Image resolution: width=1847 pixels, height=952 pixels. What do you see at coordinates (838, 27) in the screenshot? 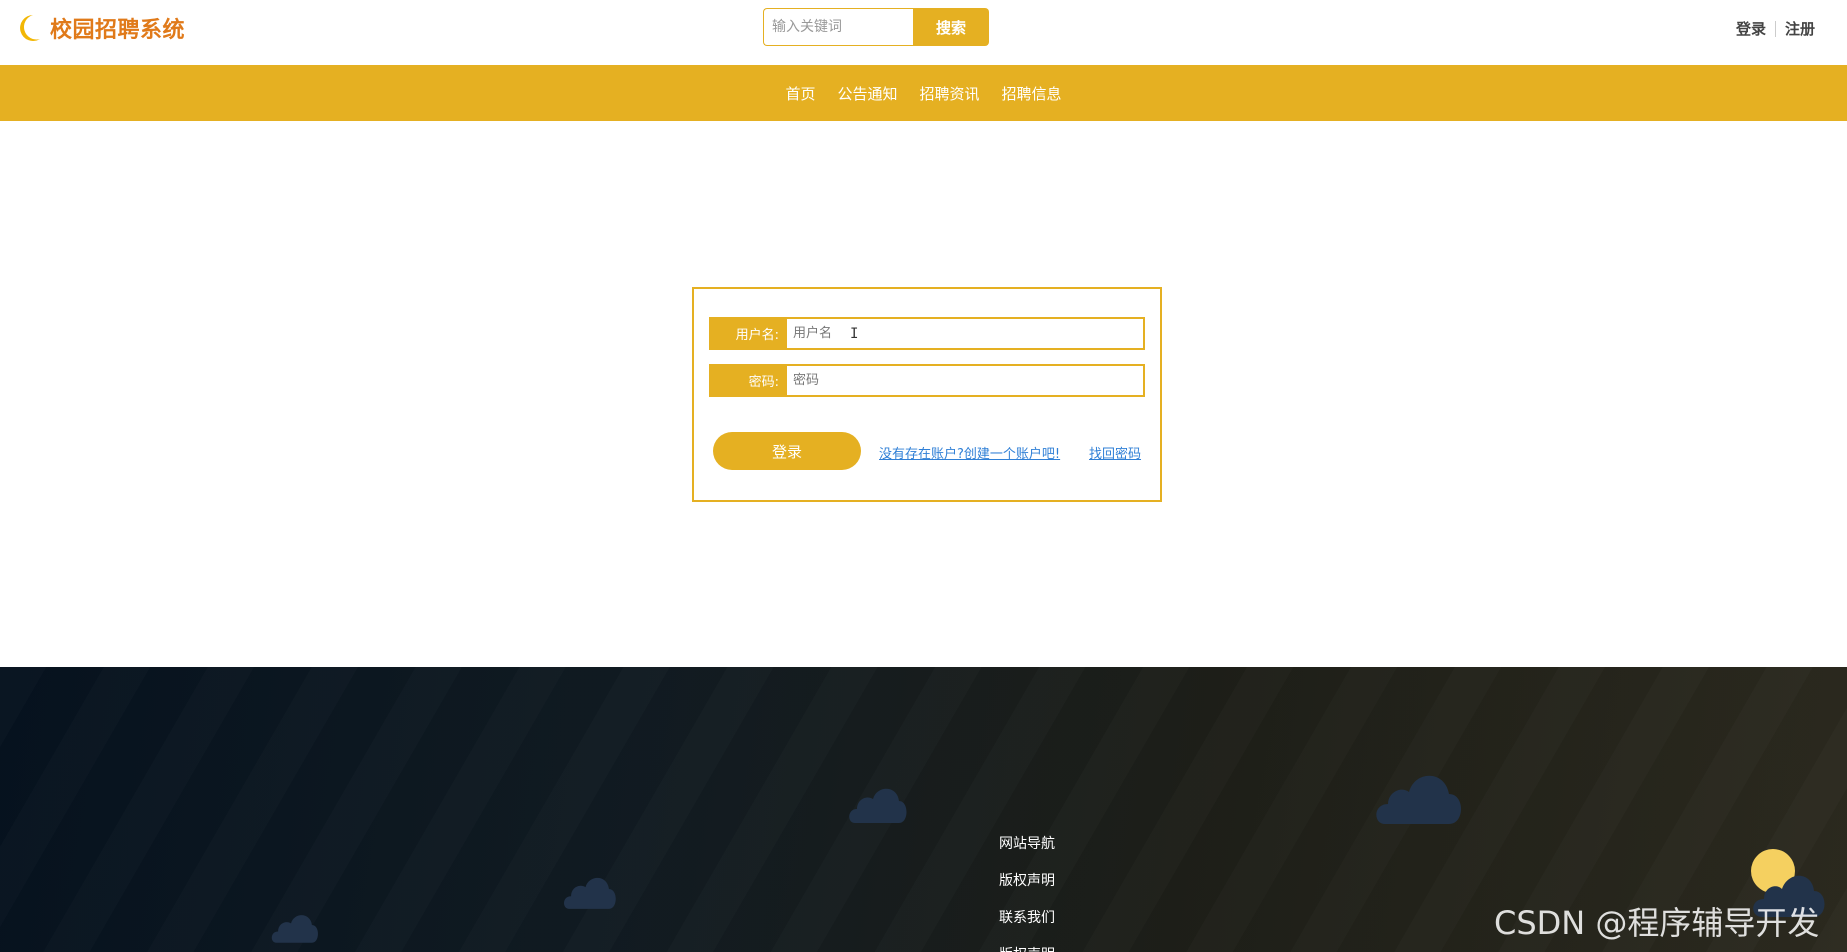
I see `search-input` at bounding box center [838, 27].